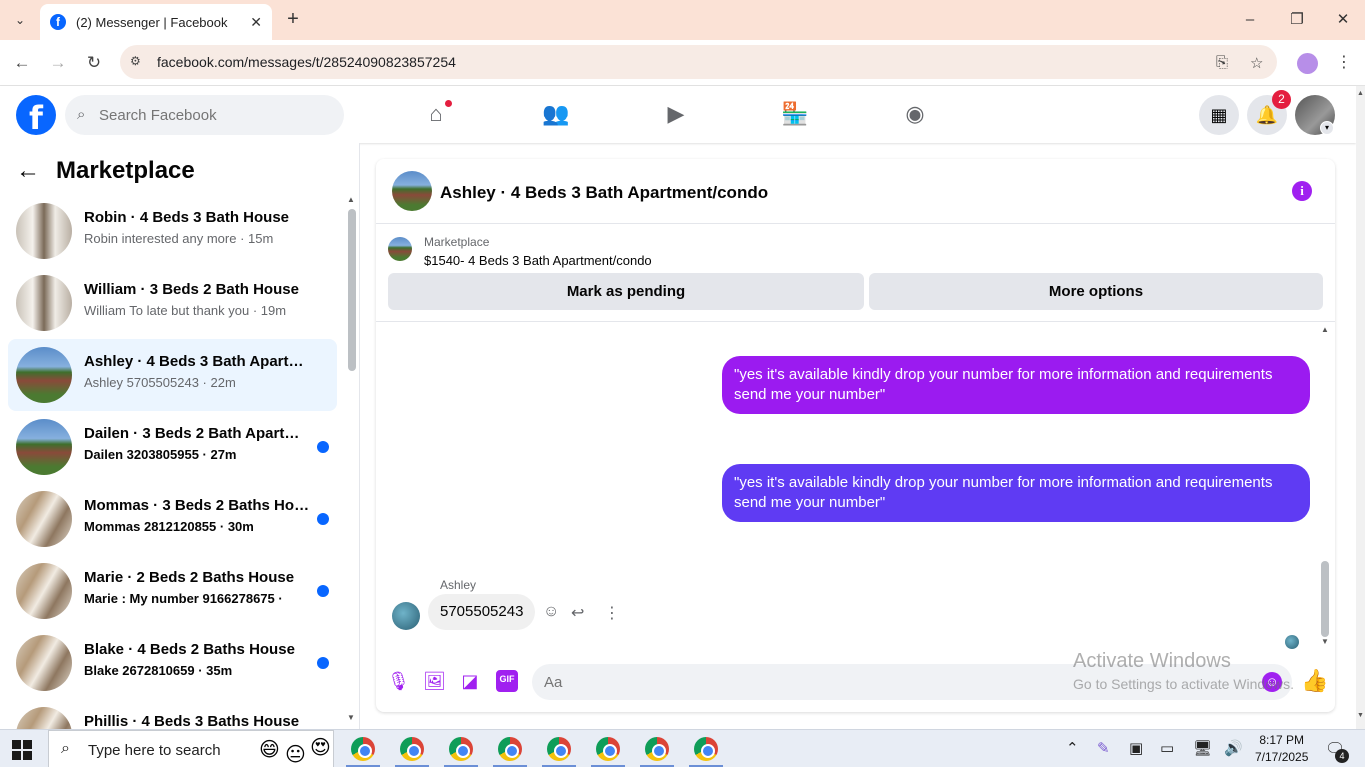 The image size is (1365, 767). What do you see at coordinates (412, 191) in the screenshot?
I see `chat-avatar` at bounding box center [412, 191].